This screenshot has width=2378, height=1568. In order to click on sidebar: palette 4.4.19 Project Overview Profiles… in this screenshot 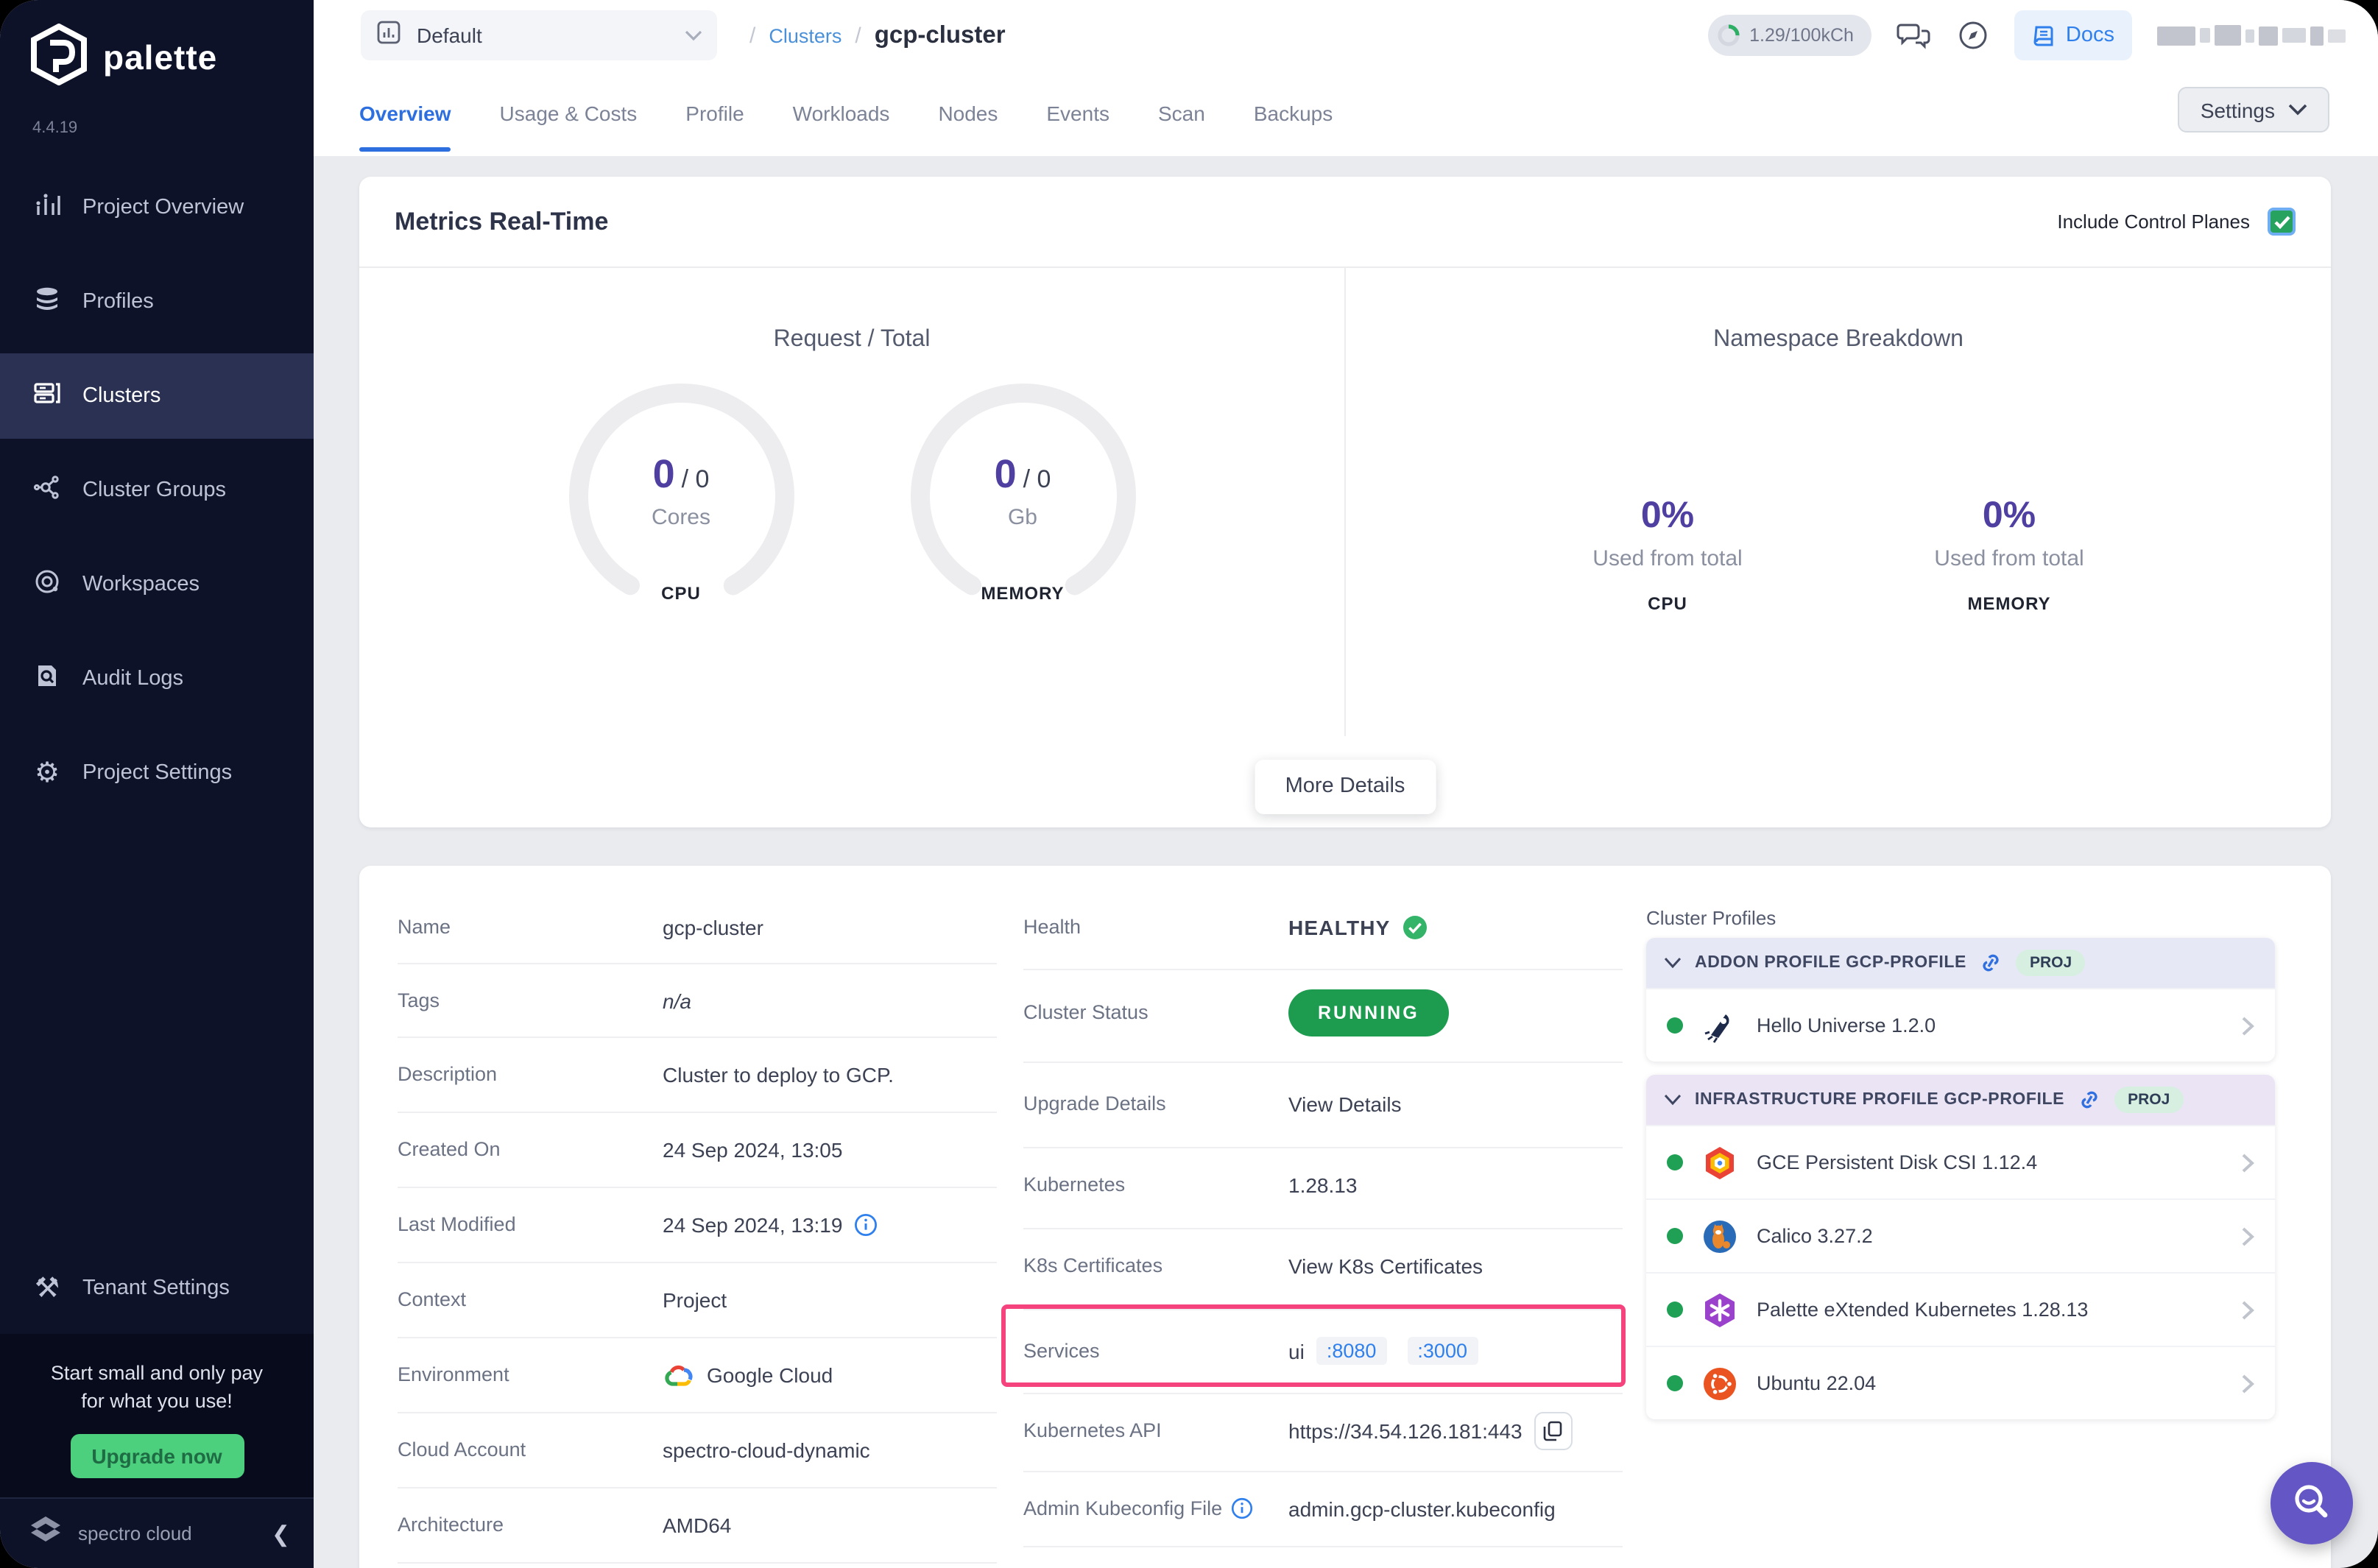, I will do `click(157, 784)`.